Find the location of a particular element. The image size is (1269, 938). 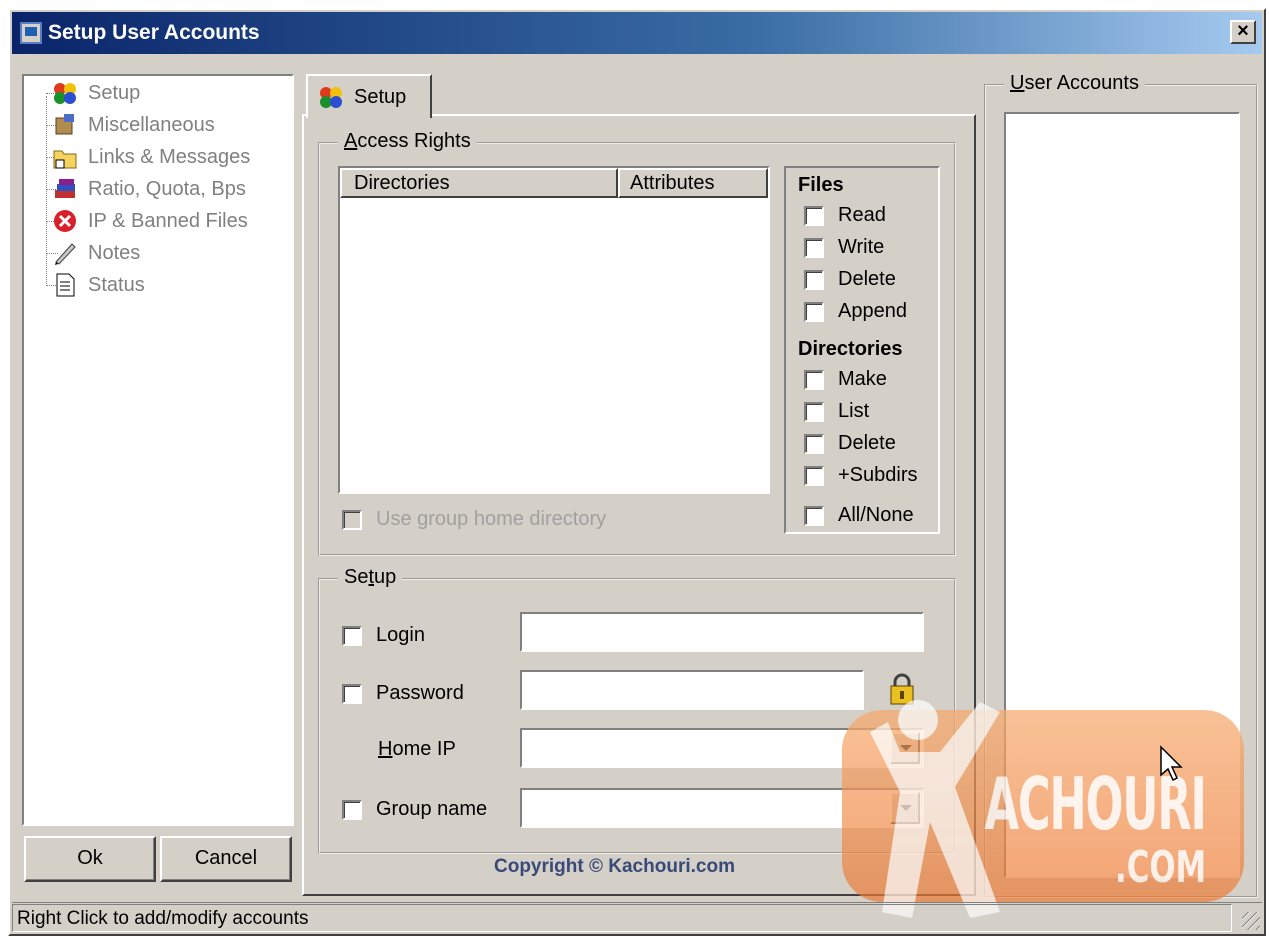

pen-icon is located at coordinates (65, 254).